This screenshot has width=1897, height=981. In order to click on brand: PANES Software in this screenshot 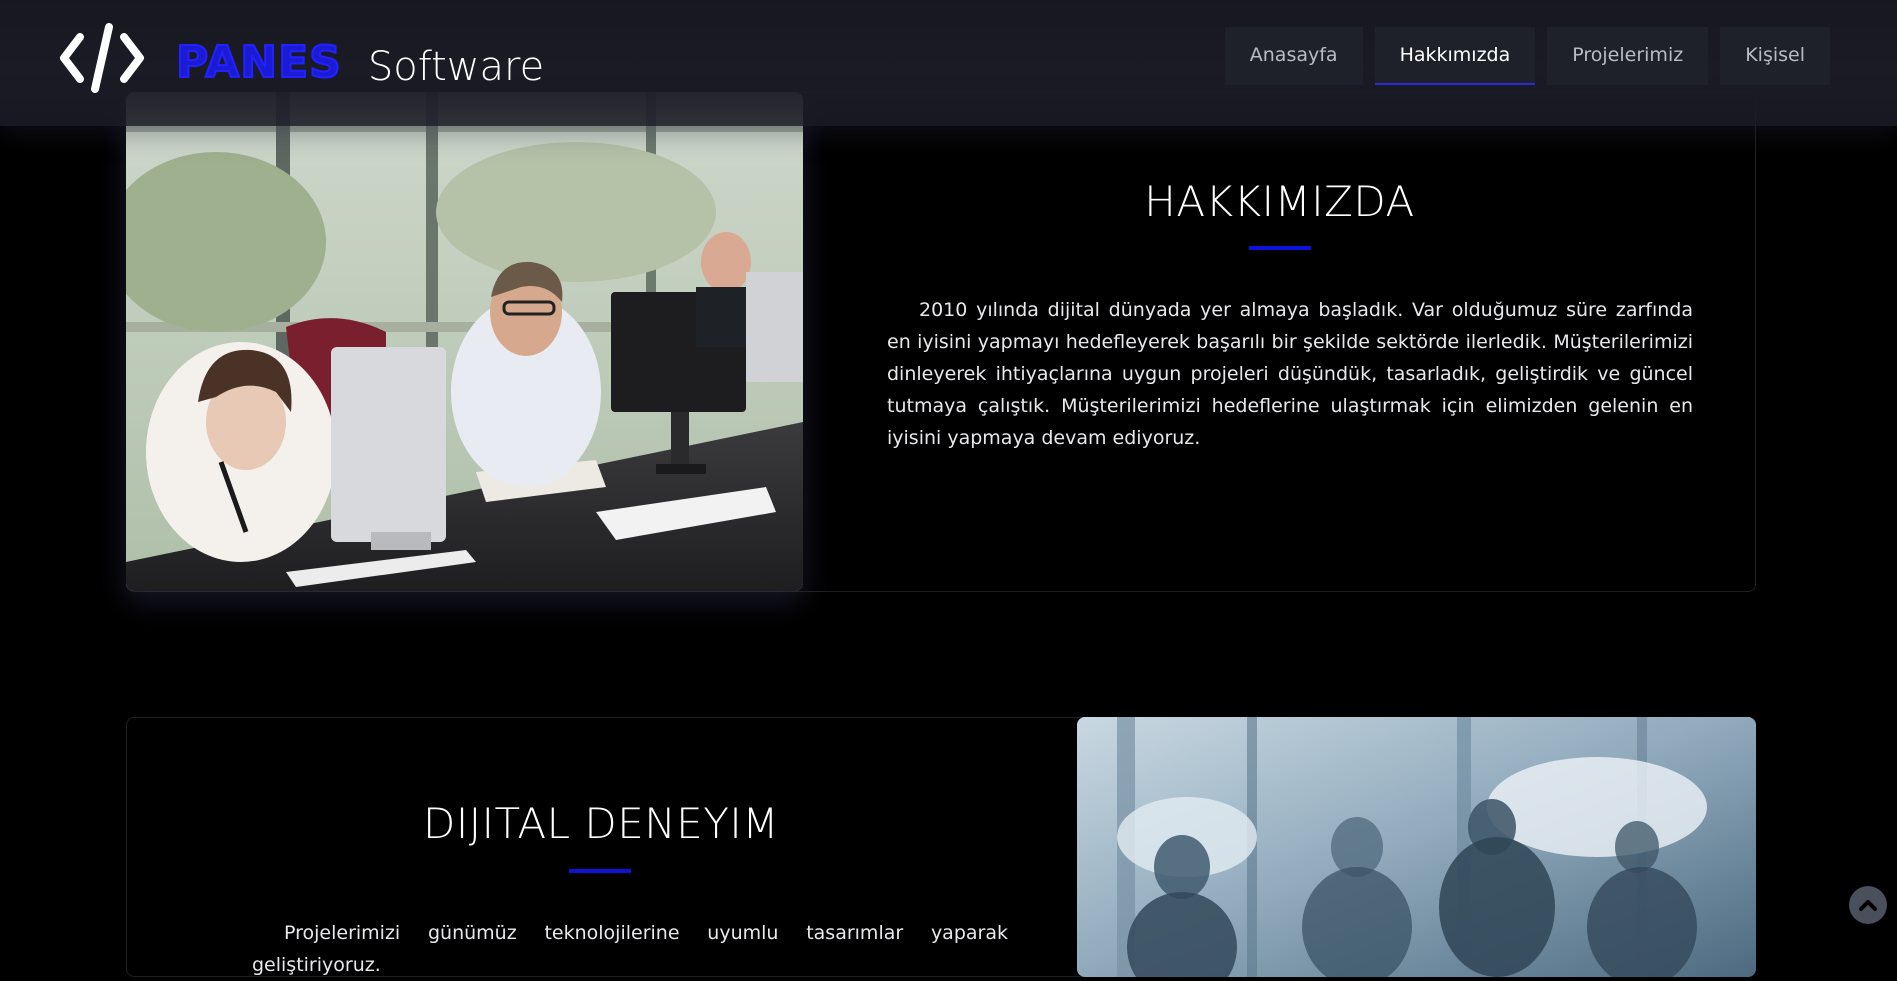, I will do `click(301, 57)`.